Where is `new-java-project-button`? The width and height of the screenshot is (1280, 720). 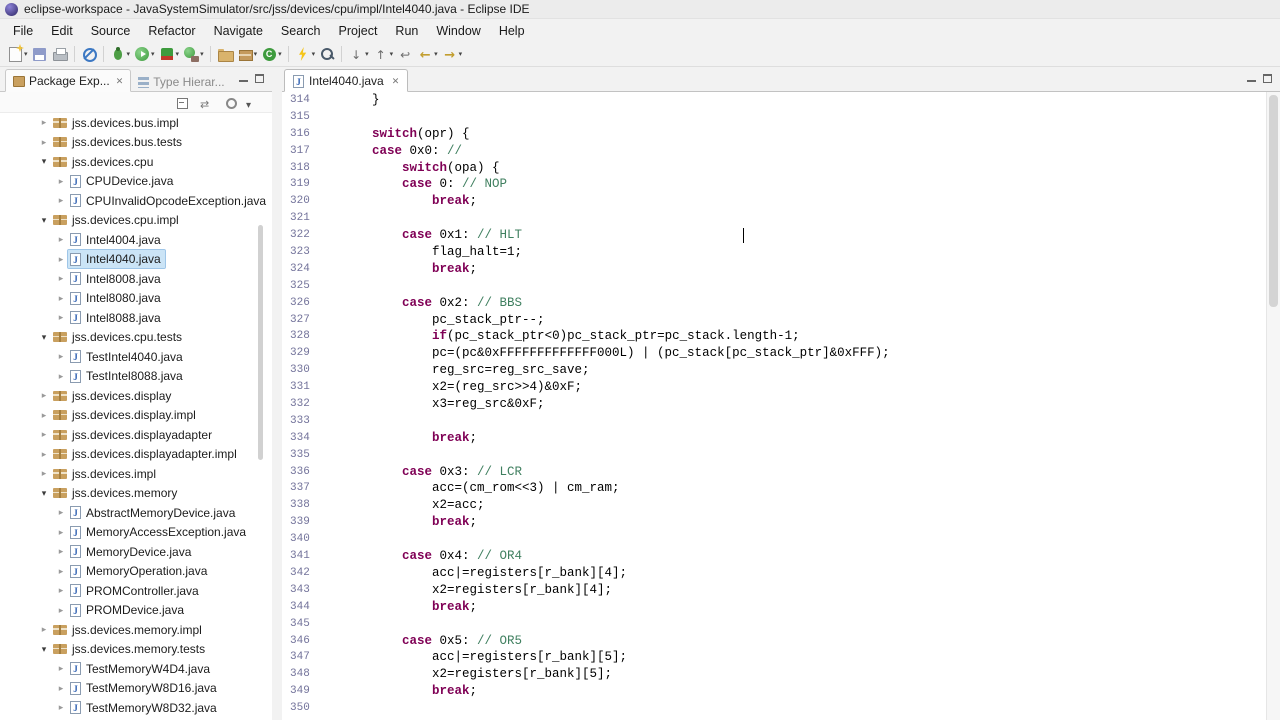
new-java-project-button is located at coordinates (225, 54).